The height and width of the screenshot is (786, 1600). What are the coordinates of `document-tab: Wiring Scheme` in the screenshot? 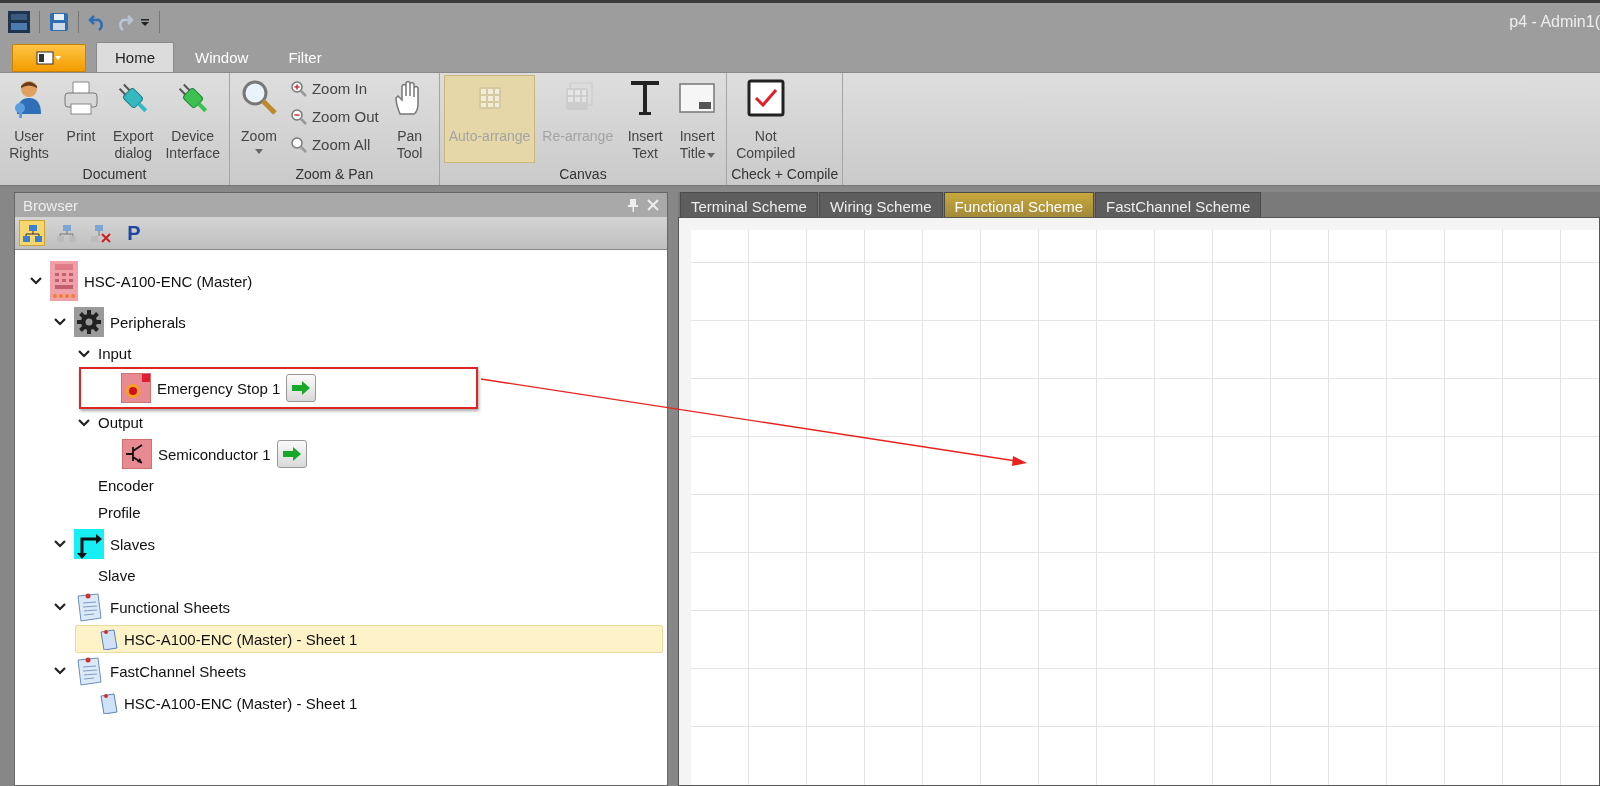 It's located at (880, 204).